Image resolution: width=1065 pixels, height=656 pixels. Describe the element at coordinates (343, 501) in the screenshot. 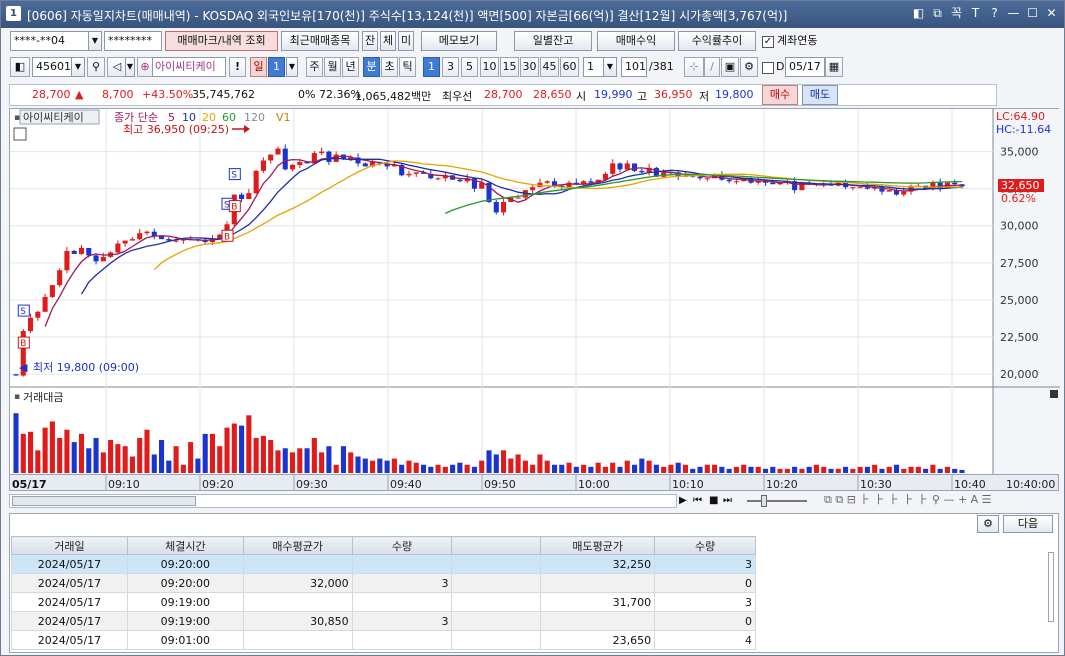

I see `chart-scrollbar` at that location.